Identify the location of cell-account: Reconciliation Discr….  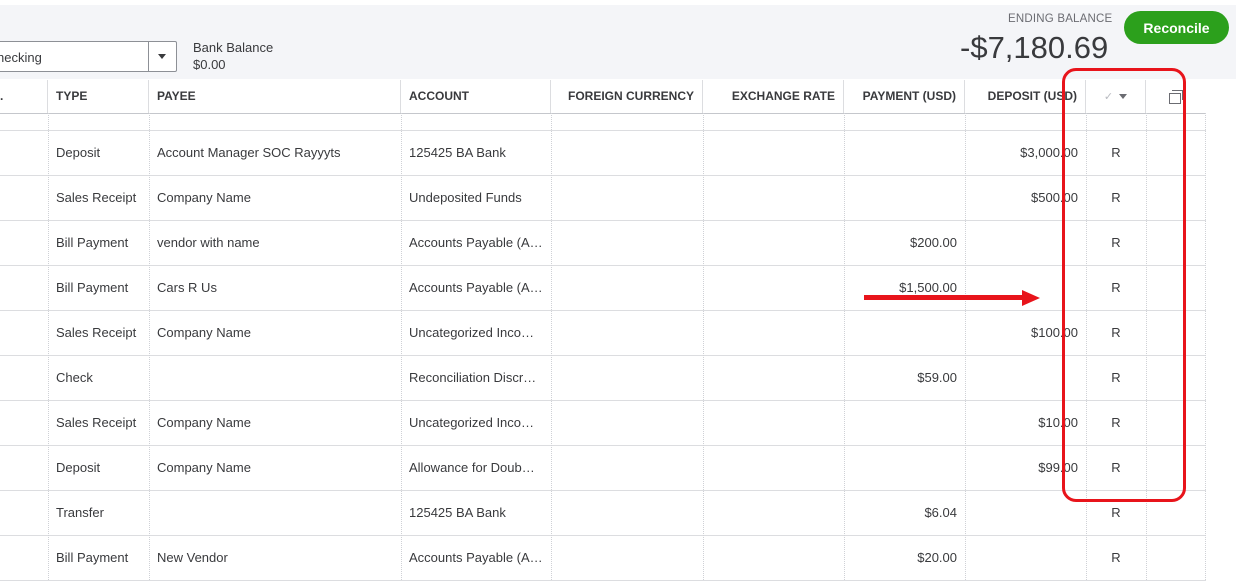
(473, 377).